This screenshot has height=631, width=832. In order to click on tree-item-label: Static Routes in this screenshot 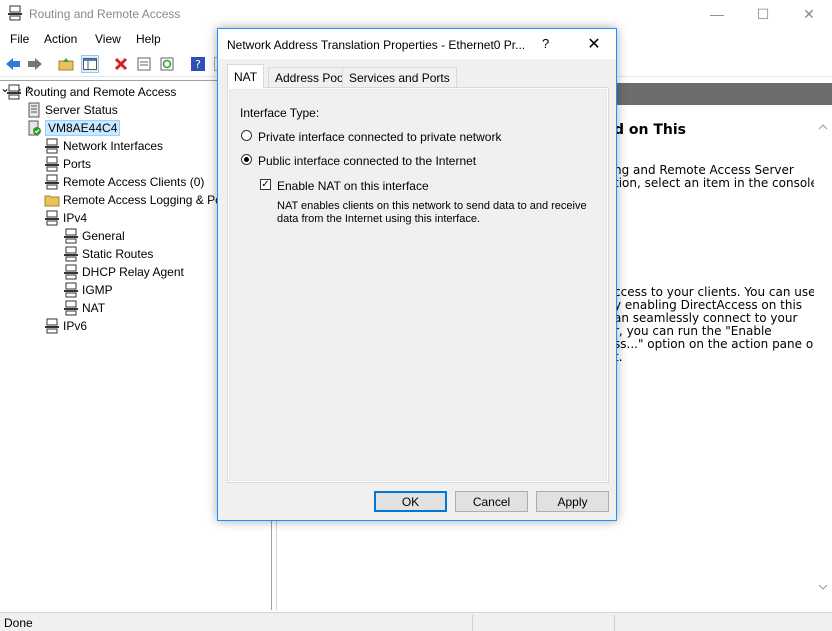, I will do `click(118, 254)`.